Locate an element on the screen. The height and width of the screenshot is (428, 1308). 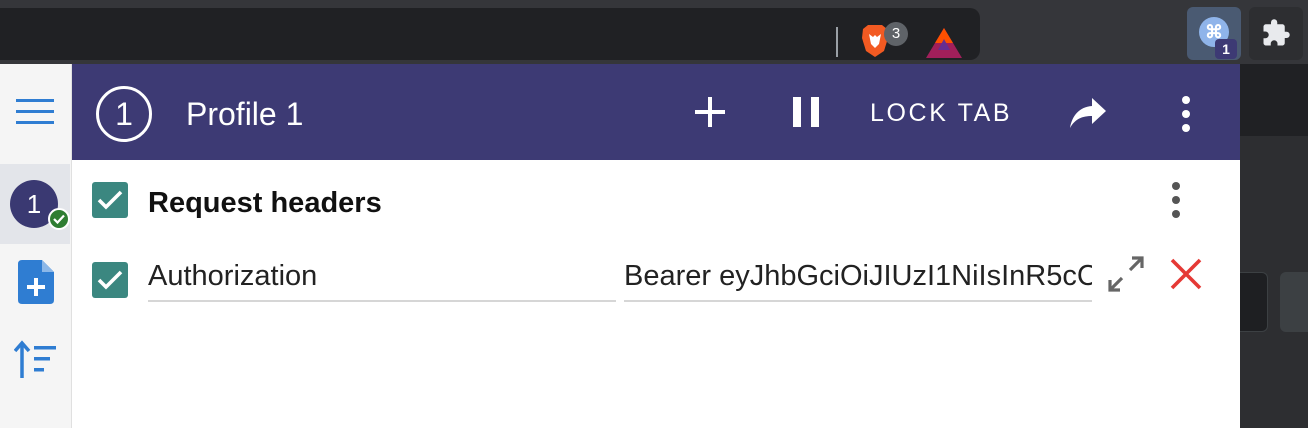
extensions-menu-button is located at coordinates (1276, 33).